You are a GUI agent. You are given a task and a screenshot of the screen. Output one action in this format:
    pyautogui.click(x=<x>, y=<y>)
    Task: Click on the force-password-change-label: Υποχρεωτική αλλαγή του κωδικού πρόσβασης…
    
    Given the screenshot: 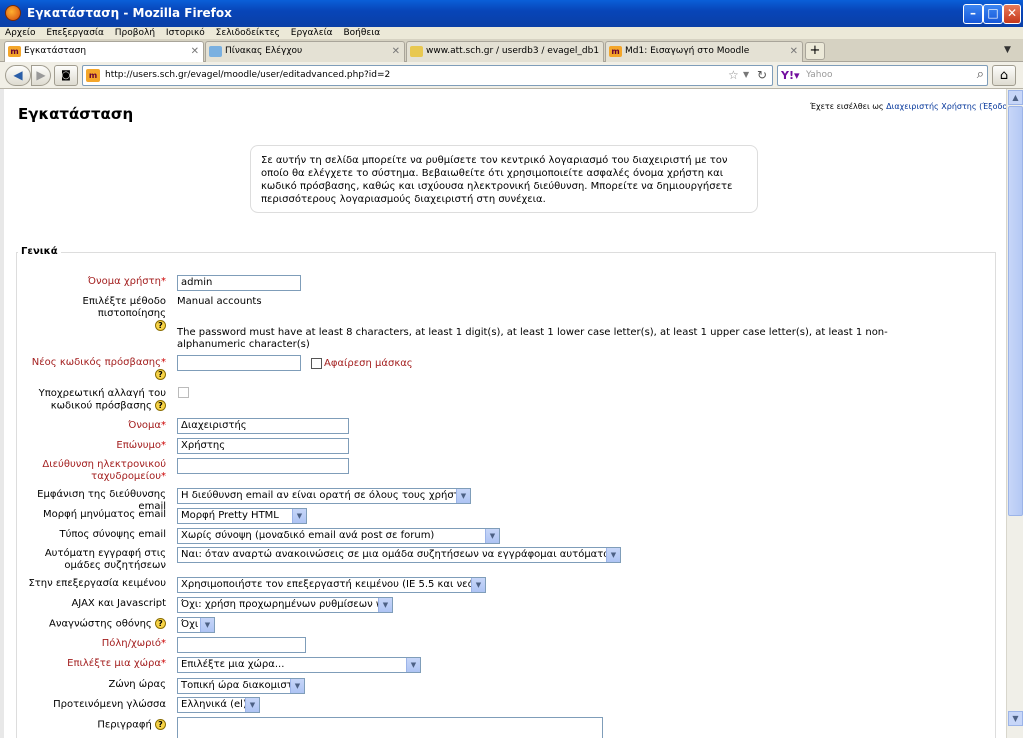 What is the action you would take?
    pyautogui.click(x=102, y=400)
    